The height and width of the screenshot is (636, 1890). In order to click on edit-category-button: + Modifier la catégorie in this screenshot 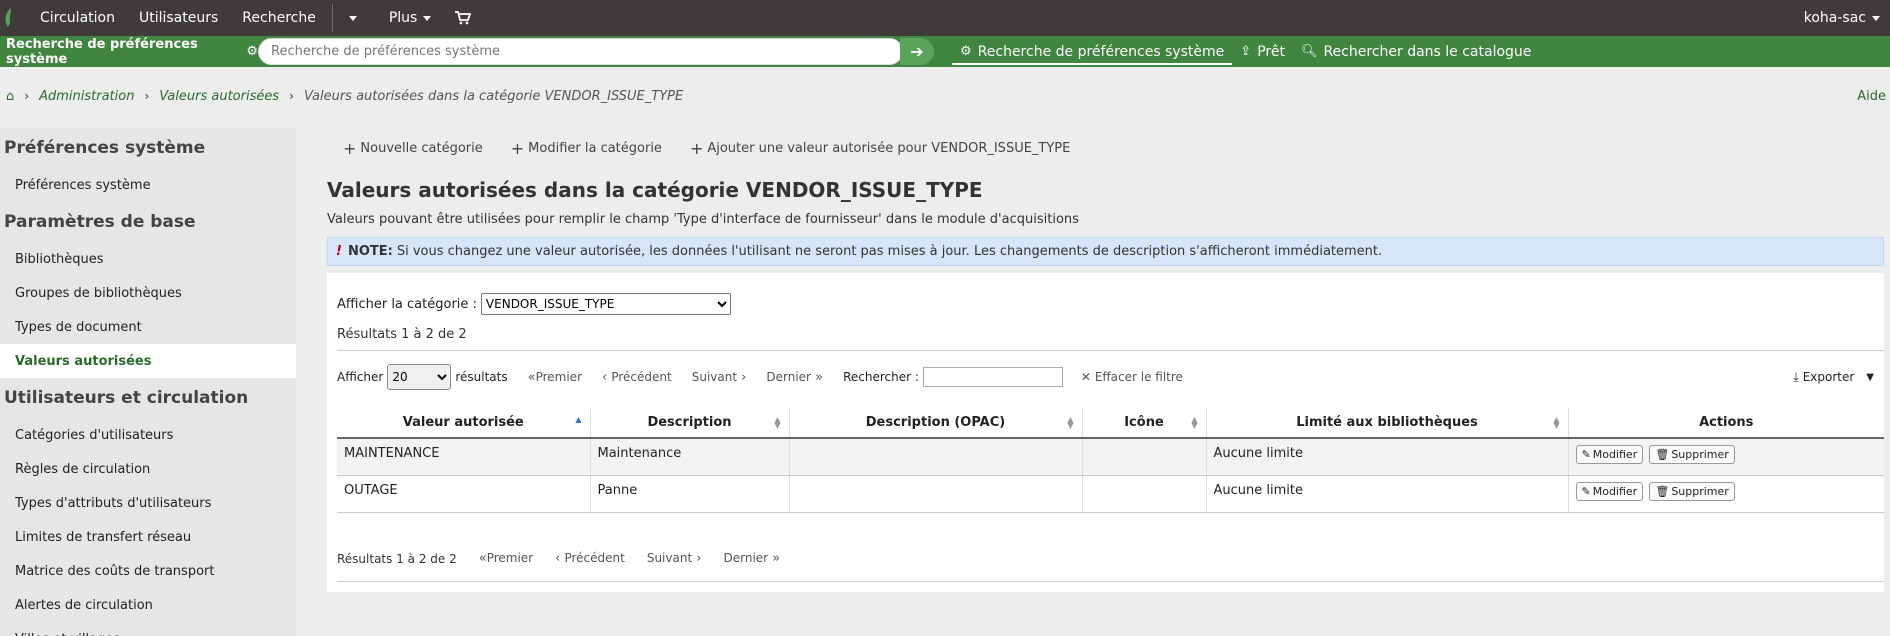, I will do `click(586, 148)`.